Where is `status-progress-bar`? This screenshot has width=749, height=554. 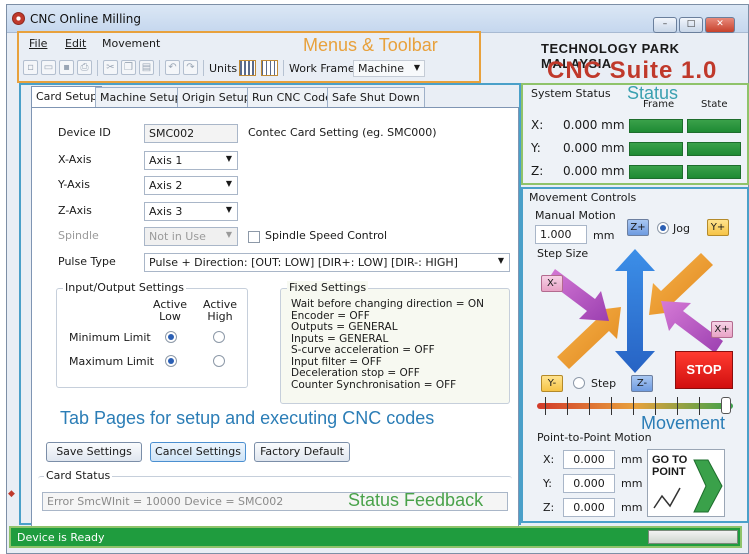
status-progress-bar is located at coordinates (693, 537).